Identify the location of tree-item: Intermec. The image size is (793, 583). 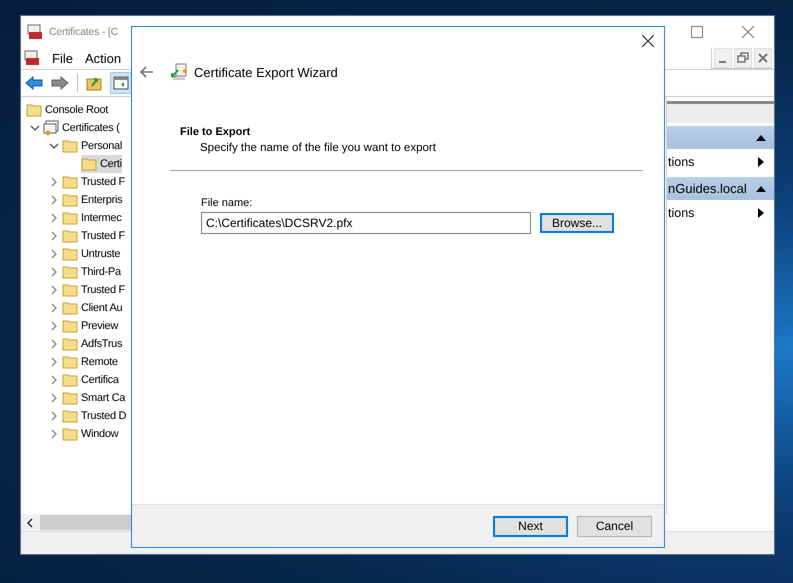
(92, 218).